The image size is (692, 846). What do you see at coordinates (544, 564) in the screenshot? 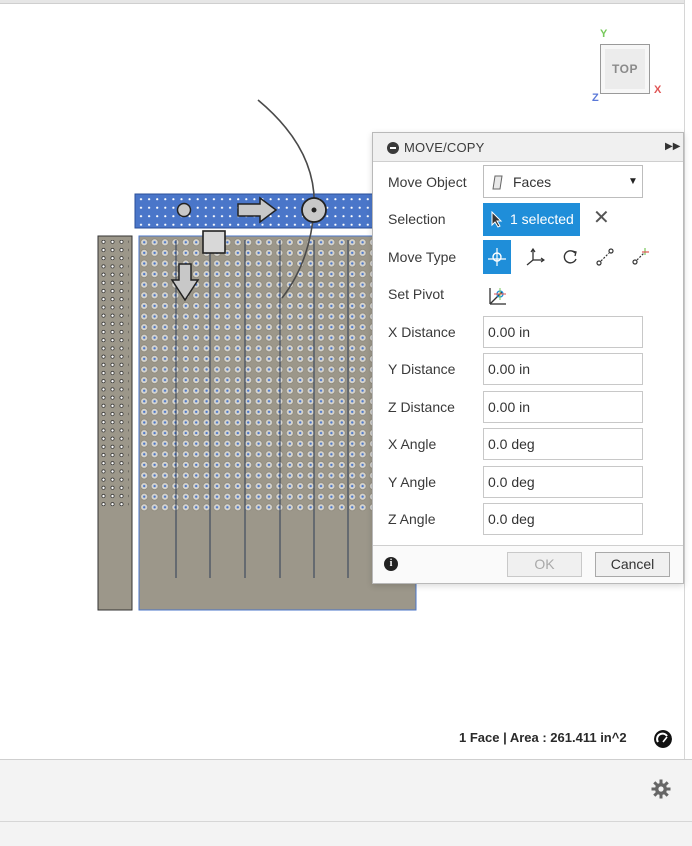
I see `ok-button: OK` at bounding box center [544, 564].